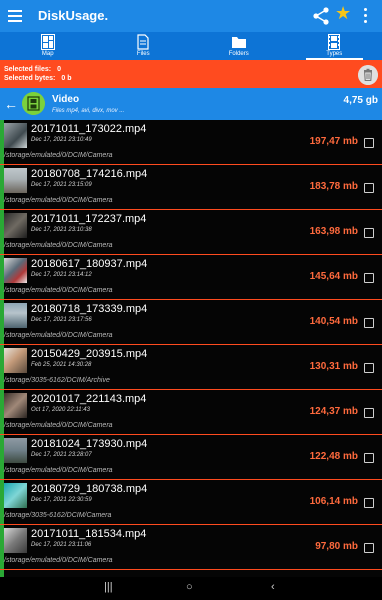 This screenshot has height=600, width=382. What do you see at coordinates (333, 411) in the screenshot?
I see `file-size: 124,37 mb` at bounding box center [333, 411].